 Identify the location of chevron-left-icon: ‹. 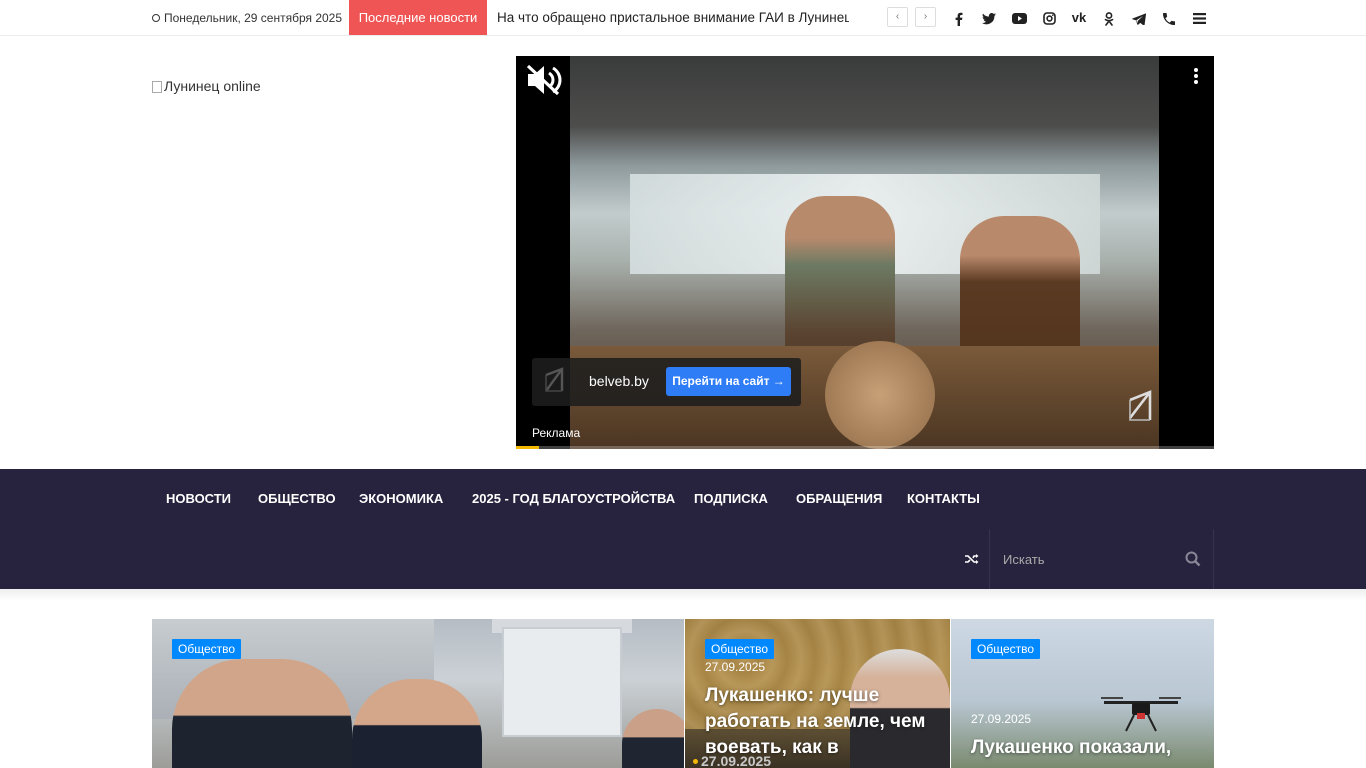
(897, 16).